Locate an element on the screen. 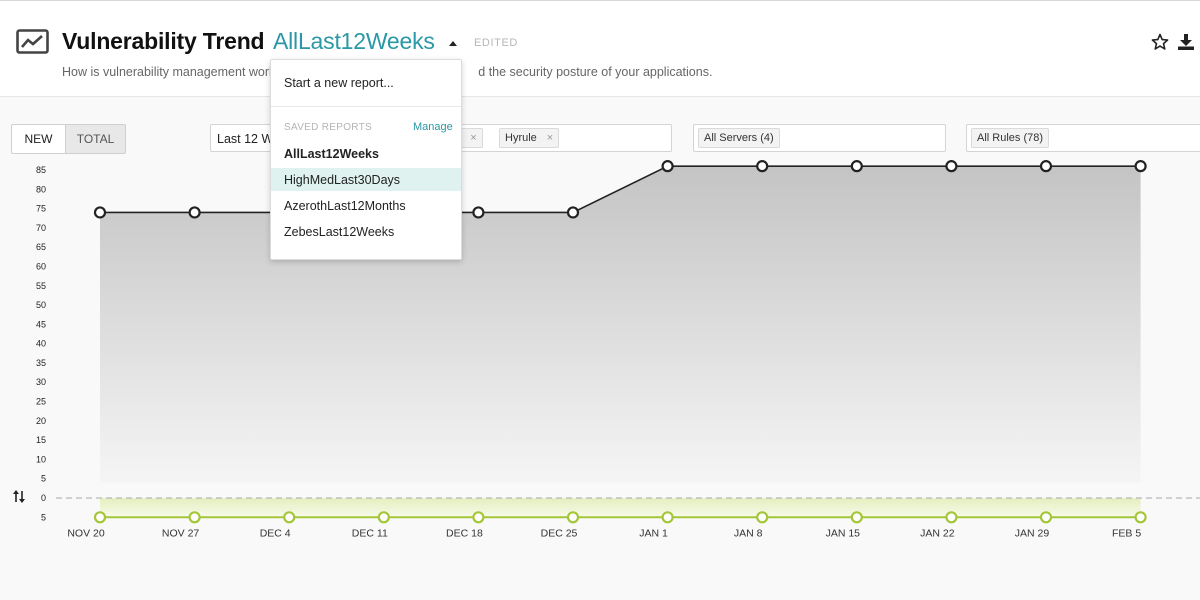 The image size is (1200, 600). rules-filter: All Rules (78) is located at coordinates (1083, 138).